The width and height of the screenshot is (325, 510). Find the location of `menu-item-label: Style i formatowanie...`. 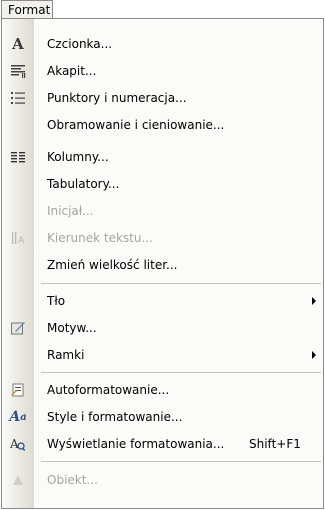

menu-item-label: Style i formatowanie... is located at coordinates (115, 417).